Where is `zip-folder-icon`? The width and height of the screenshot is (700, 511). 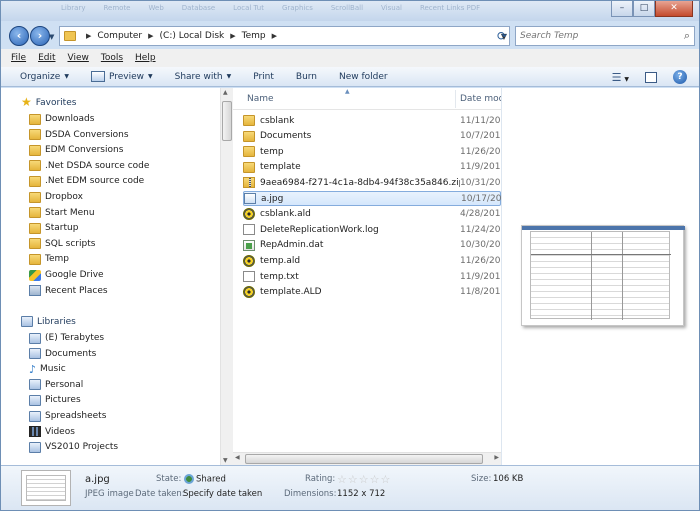
zip-folder-icon is located at coordinates (249, 183).